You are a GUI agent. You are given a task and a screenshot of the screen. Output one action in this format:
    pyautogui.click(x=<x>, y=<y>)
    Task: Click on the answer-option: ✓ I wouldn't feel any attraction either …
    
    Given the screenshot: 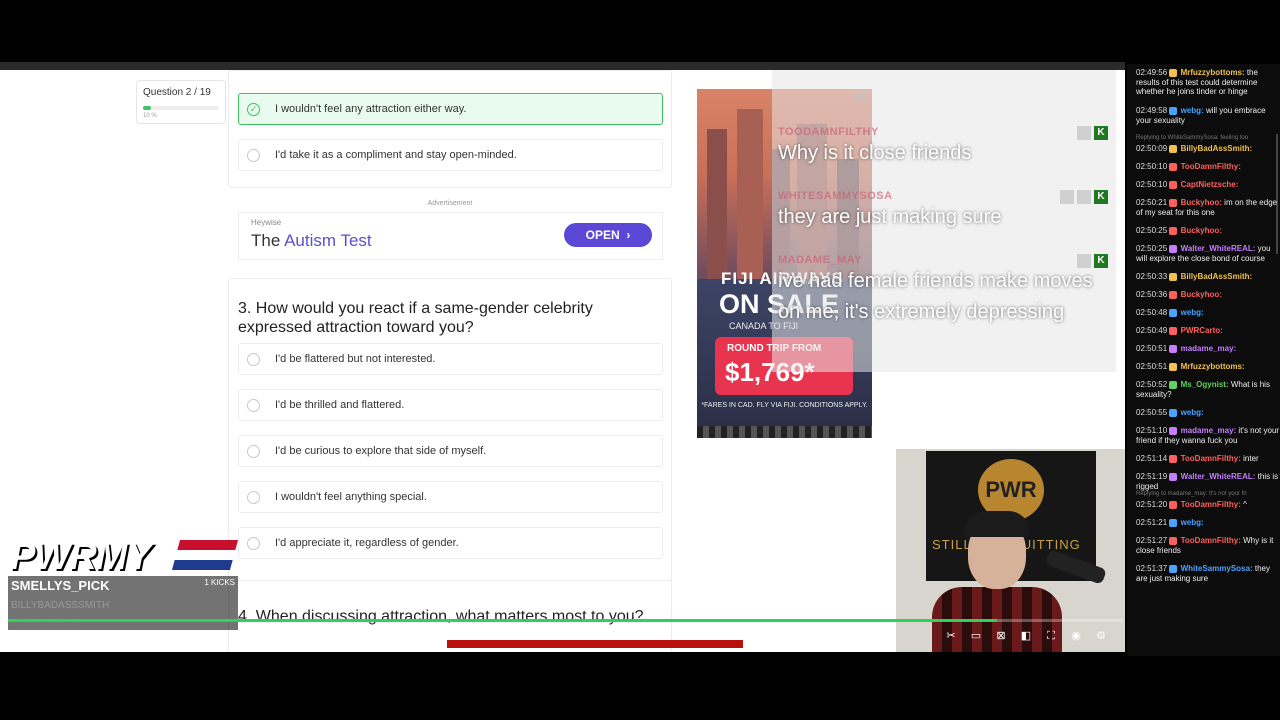 What is the action you would take?
    pyautogui.click(x=450, y=109)
    